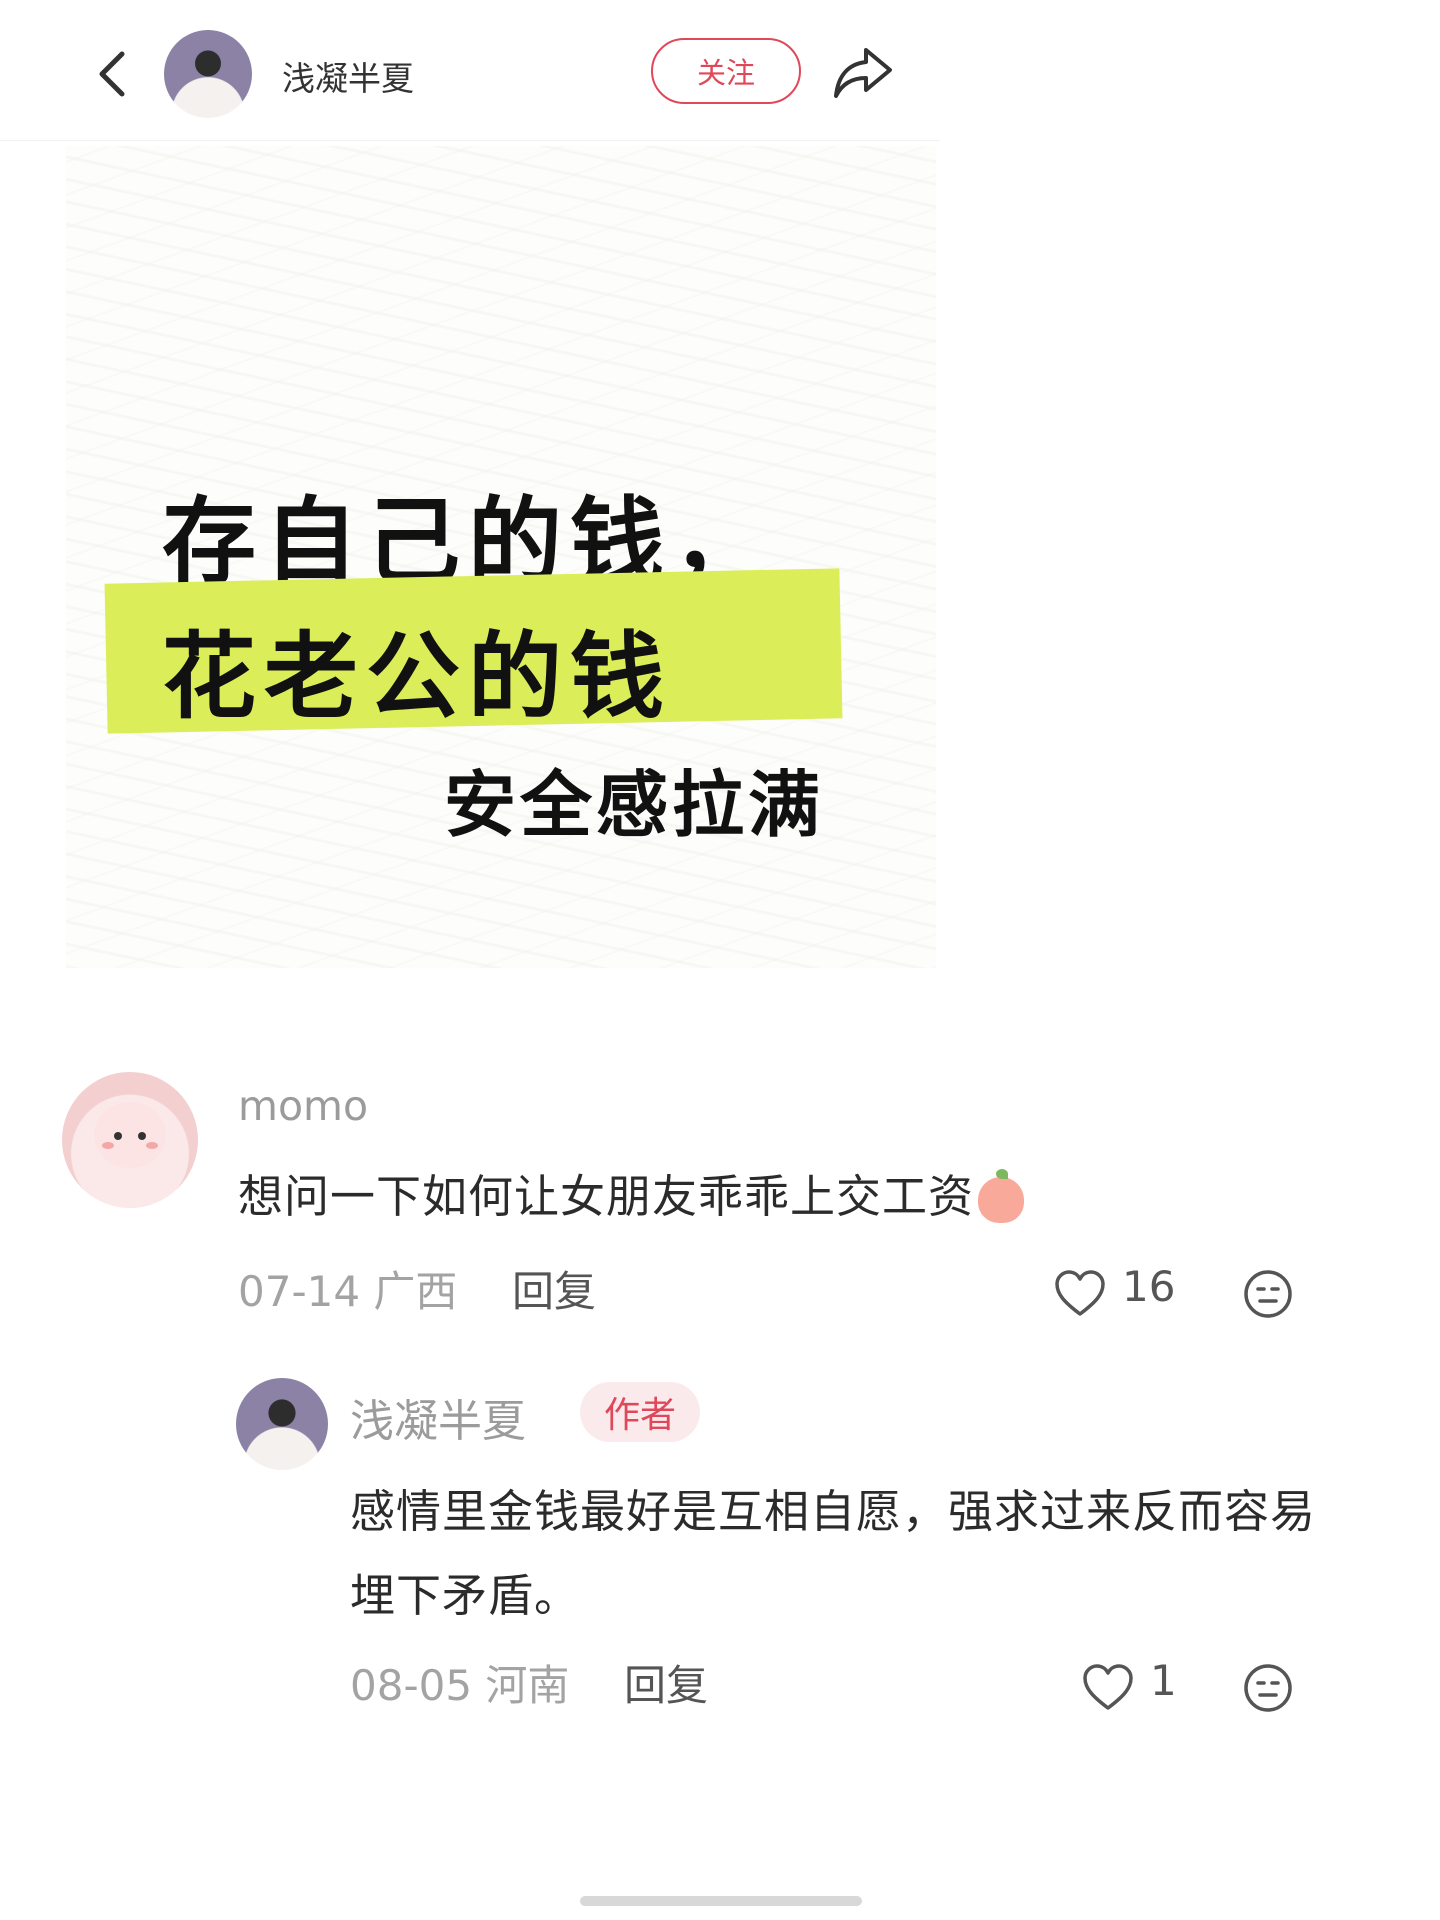 The width and height of the screenshot is (1440, 1920). I want to click on comment-text: 想问一下如何让女朋友乖乖上交工资, so click(631, 1192).